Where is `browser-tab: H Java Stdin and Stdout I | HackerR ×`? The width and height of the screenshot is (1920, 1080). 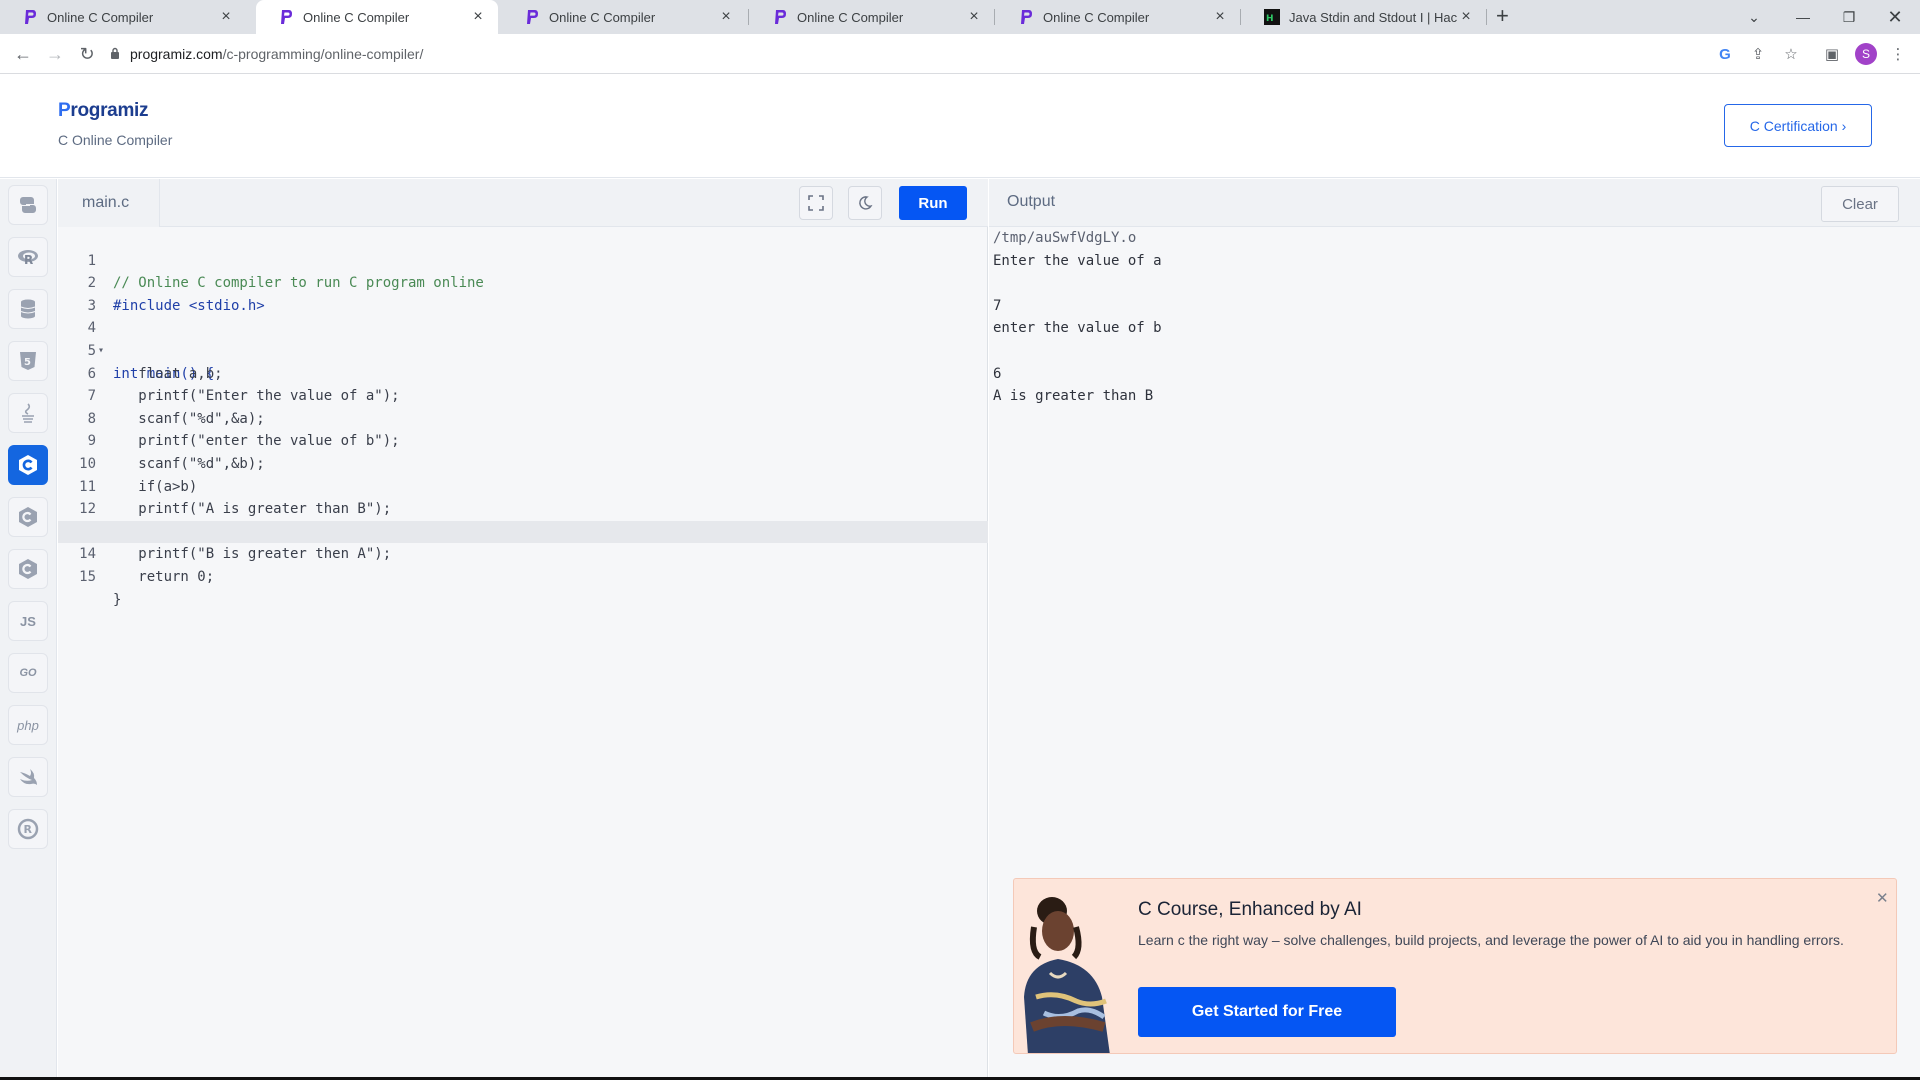
browser-tab: H Java Stdin and Stdout I | HackerR × is located at coordinates (1364, 17).